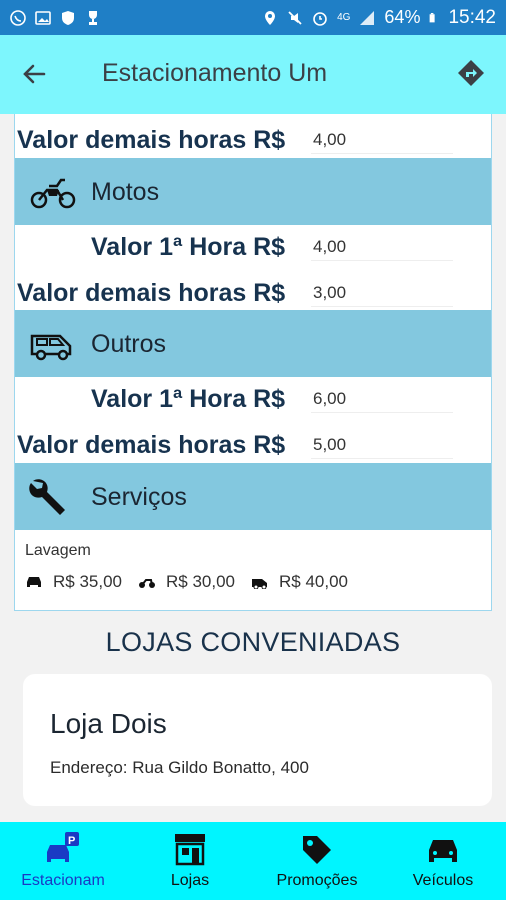 The height and width of the screenshot is (900, 506). Describe the element at coordinates (379, 18) in the screenshot. I see `status-right-icons: 4G 64% 15:42` at that location.